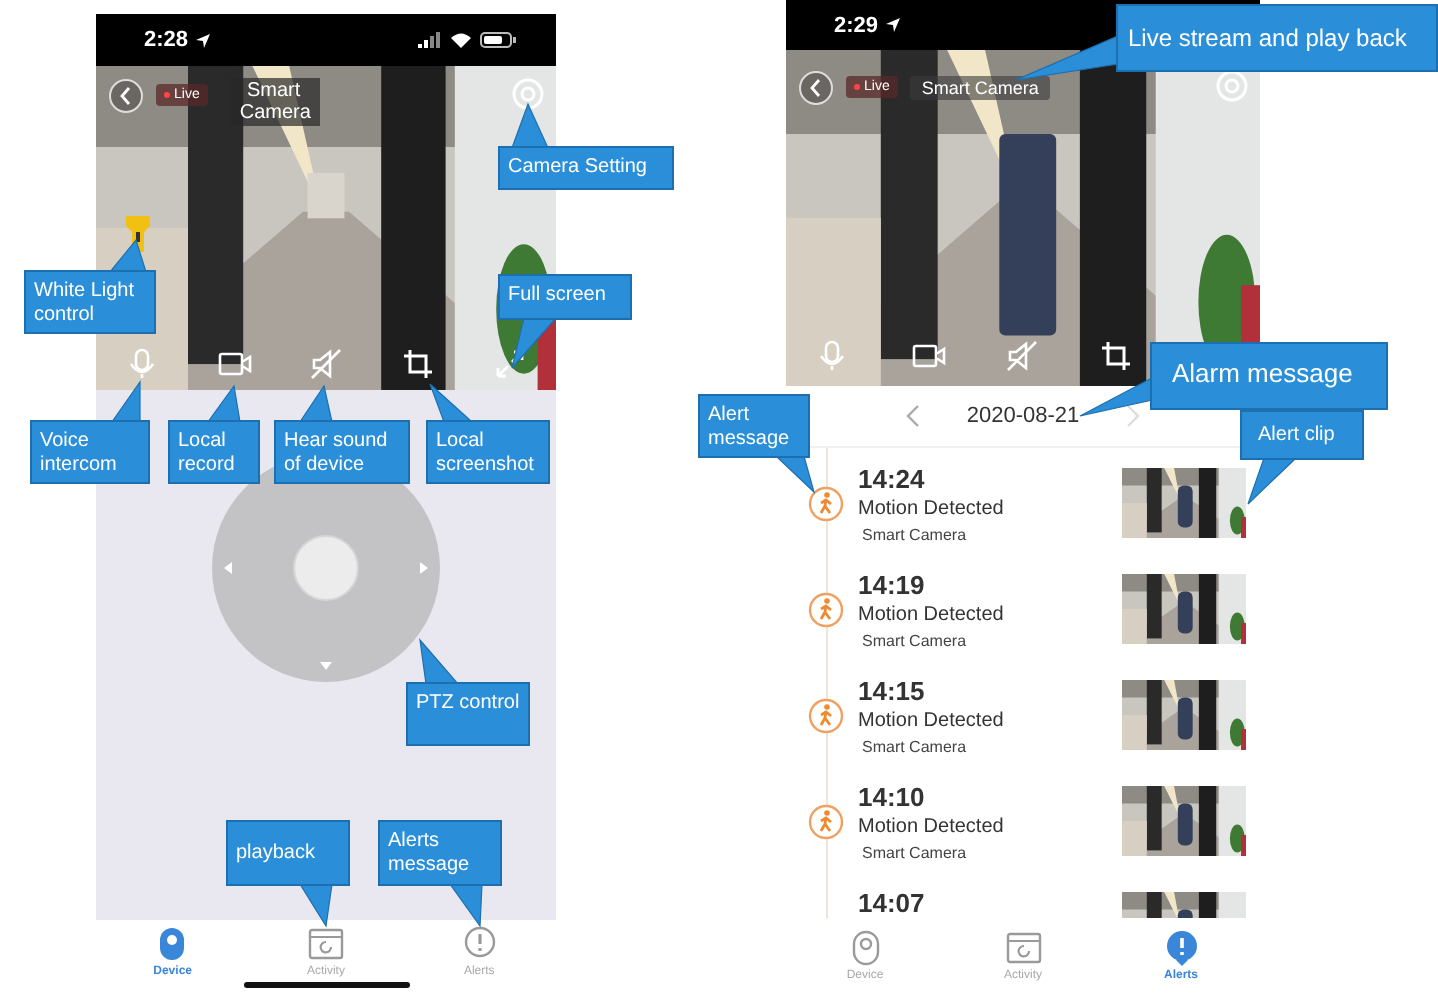 This screenshot has height=1000, width=1438. I want to click on callout: Voice intercom, so click(90, 452).